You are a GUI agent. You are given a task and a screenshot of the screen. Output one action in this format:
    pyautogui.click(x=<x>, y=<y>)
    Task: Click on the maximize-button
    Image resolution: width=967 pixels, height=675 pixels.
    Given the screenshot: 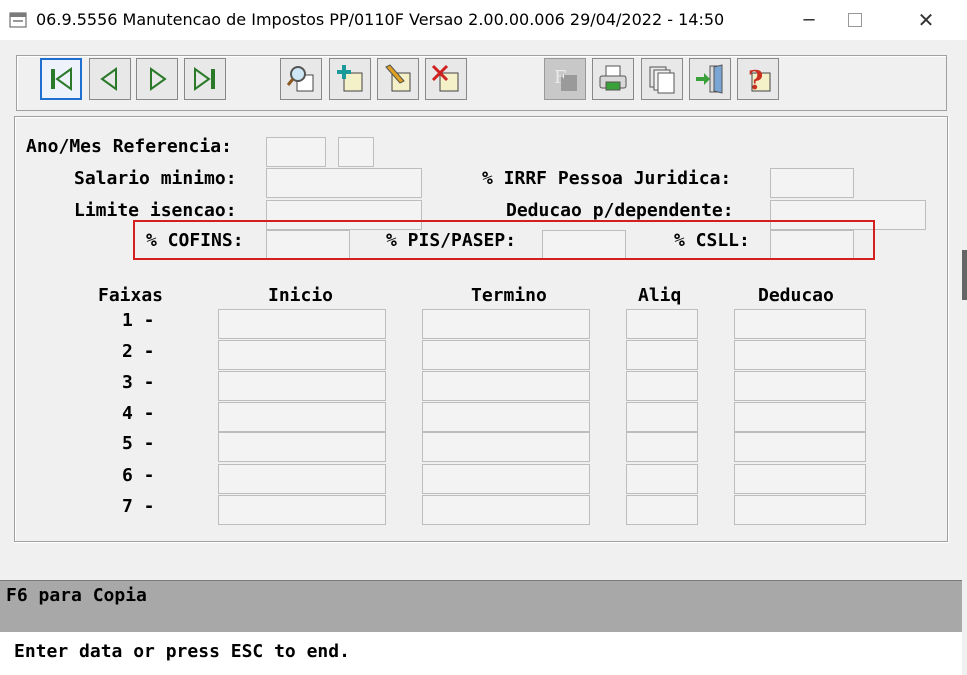 What is the action you would take?
    pyautogui.click(x=855, y=20)
    